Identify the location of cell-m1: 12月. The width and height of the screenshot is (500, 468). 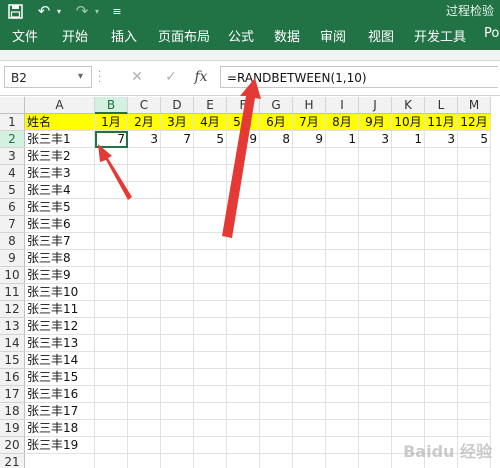
(474, 122).